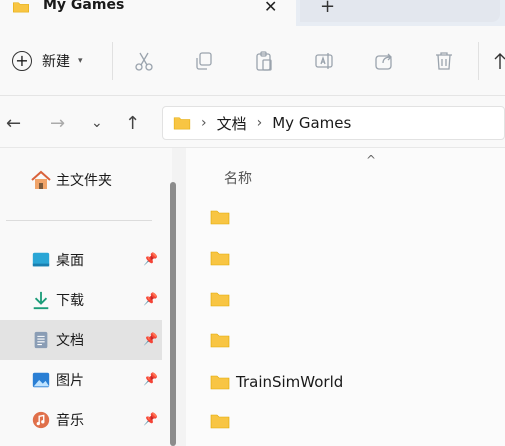 This screenshot has height=446, width=505. I want to click on rename-icon, so click(324, 61).